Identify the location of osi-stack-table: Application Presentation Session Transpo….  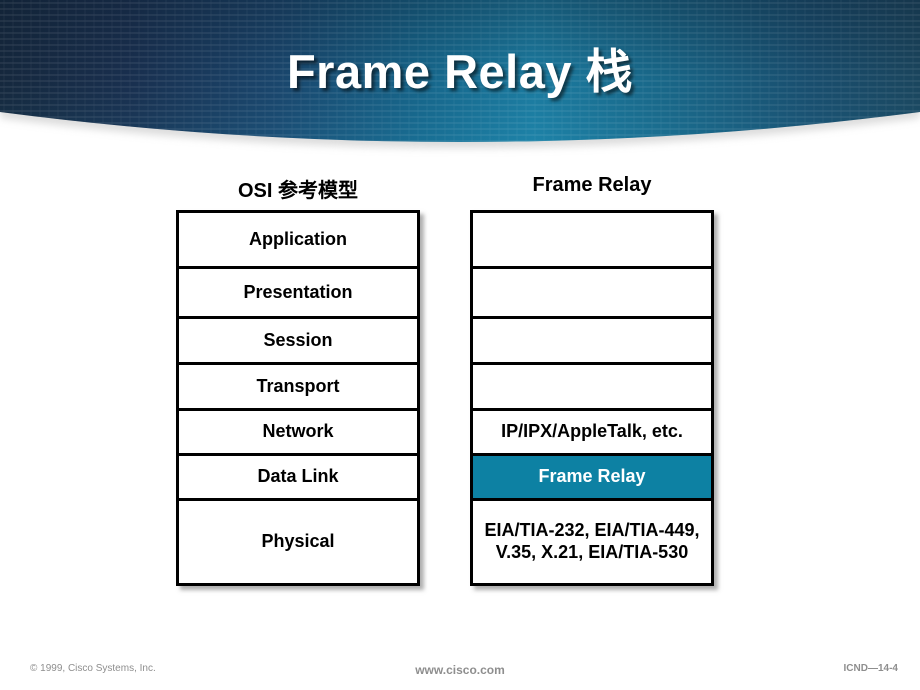
(298, 398).